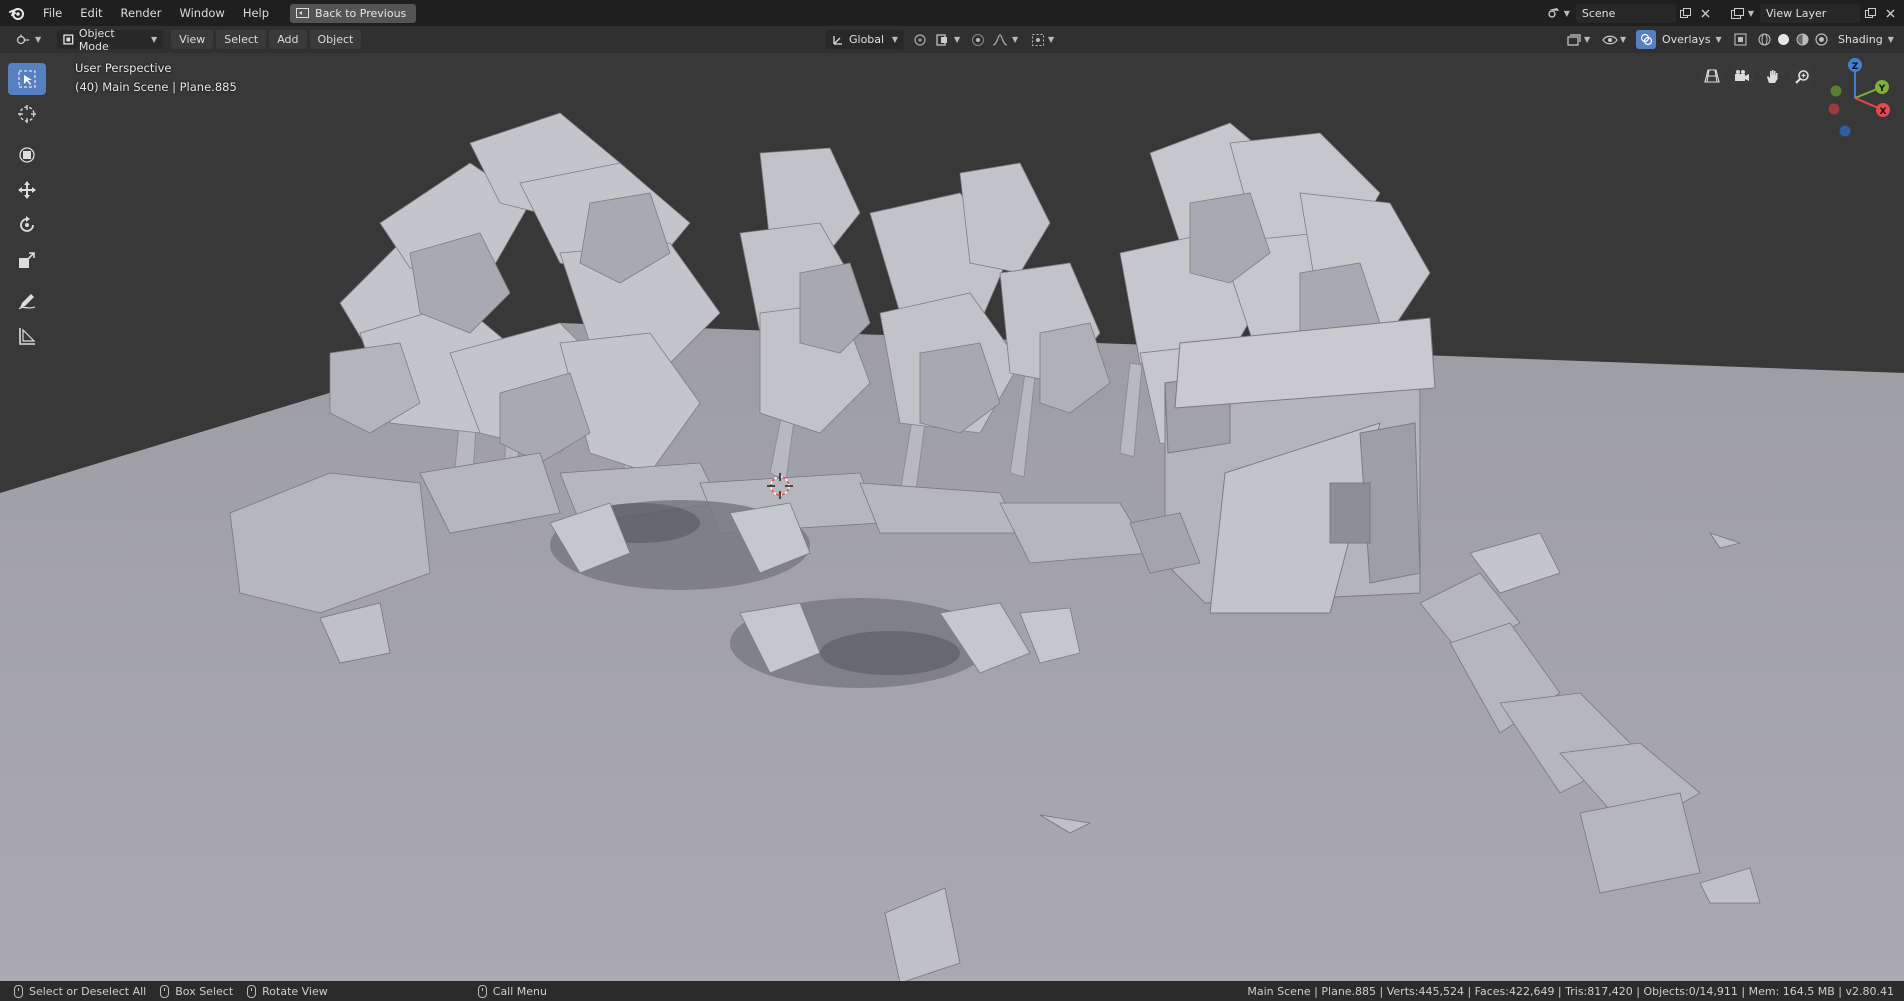 This screenshot has height=1001, width=1904. I want to click on header-menu-add: Add, so click(288, 39).